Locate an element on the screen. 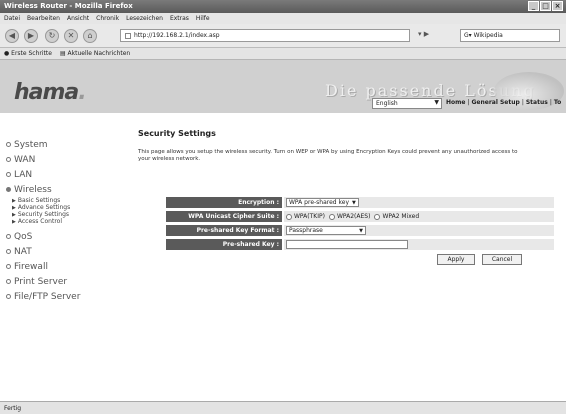 The image size is (566, 414). key-row: Pre-shared Key : is located at coordinates (360, 244).